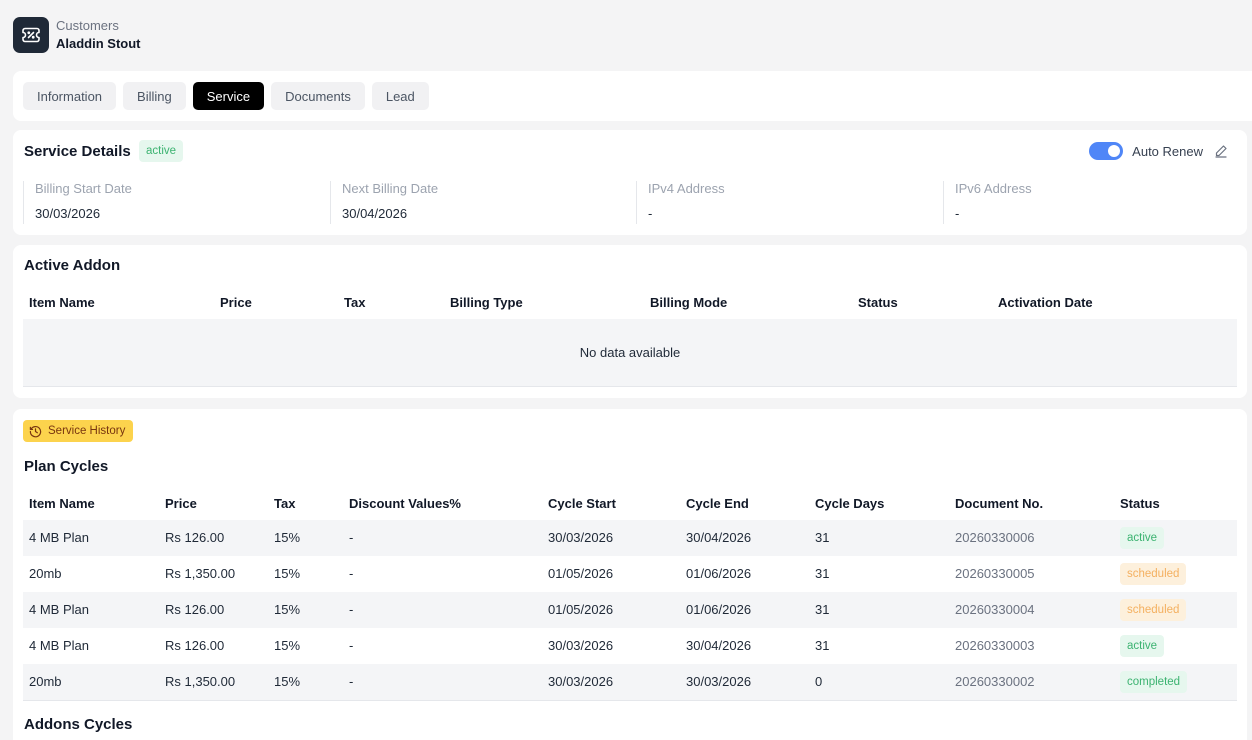 Image resolution: width=1252 pixels, height=740 pixels. Describe the element at coordinates (483, 202) in the screenshot. I see `next-billing-date-field: Next Billing Date 30/04/2026` at that location.